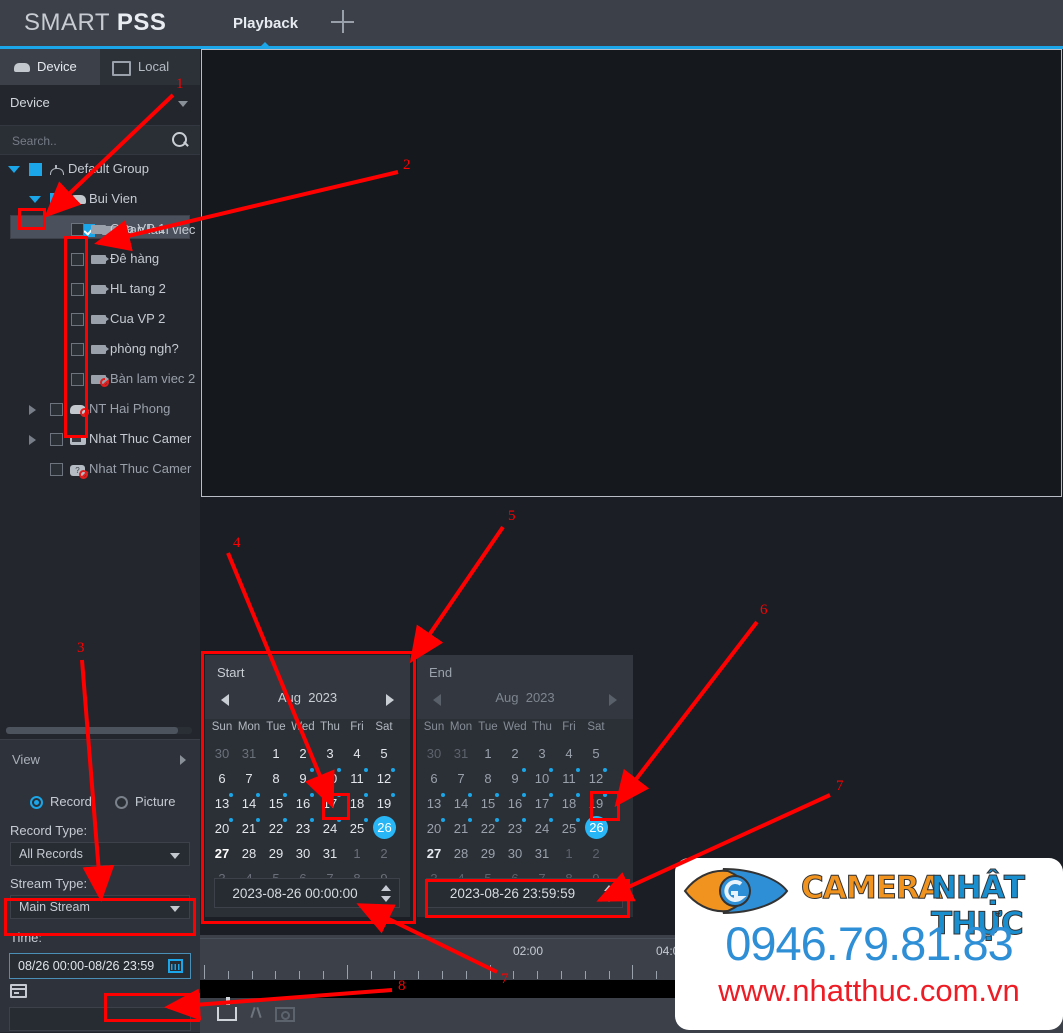 The image size is (1063, 1033). What do you see at coordinates (434, 803) in the screenshot?
I see `calendar-day: 13` at bounding box center [434, 803].